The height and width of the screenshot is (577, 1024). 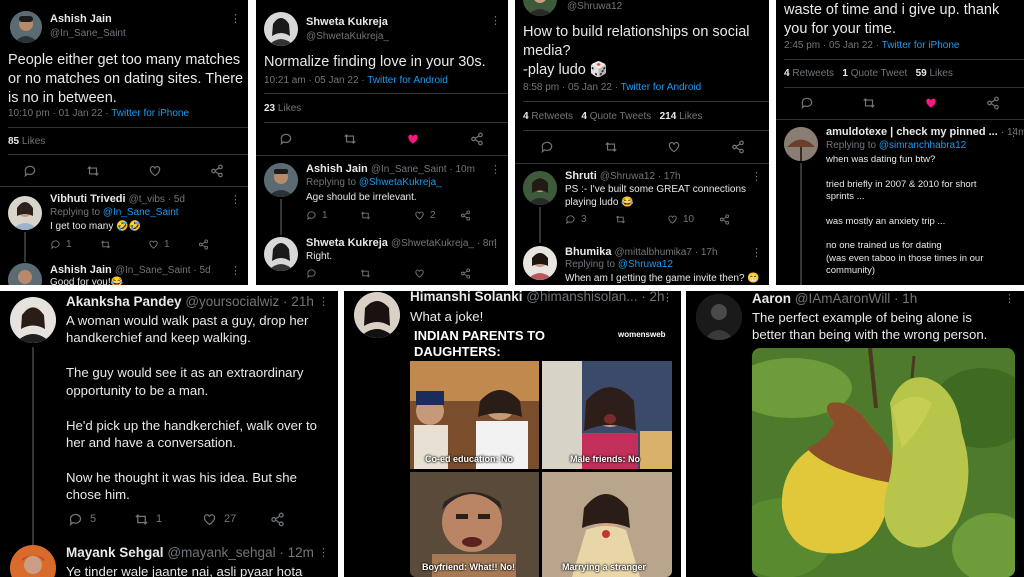 I want to click on replying-to: Replying to @In_Sane_Saint, so click(x=114, y=212).